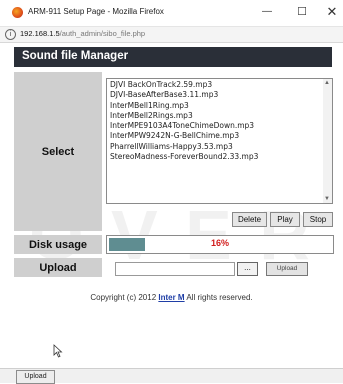  Describe the element at coordinates (171, 376) in the screenshot. I see `status-bar: Upload` at that location.